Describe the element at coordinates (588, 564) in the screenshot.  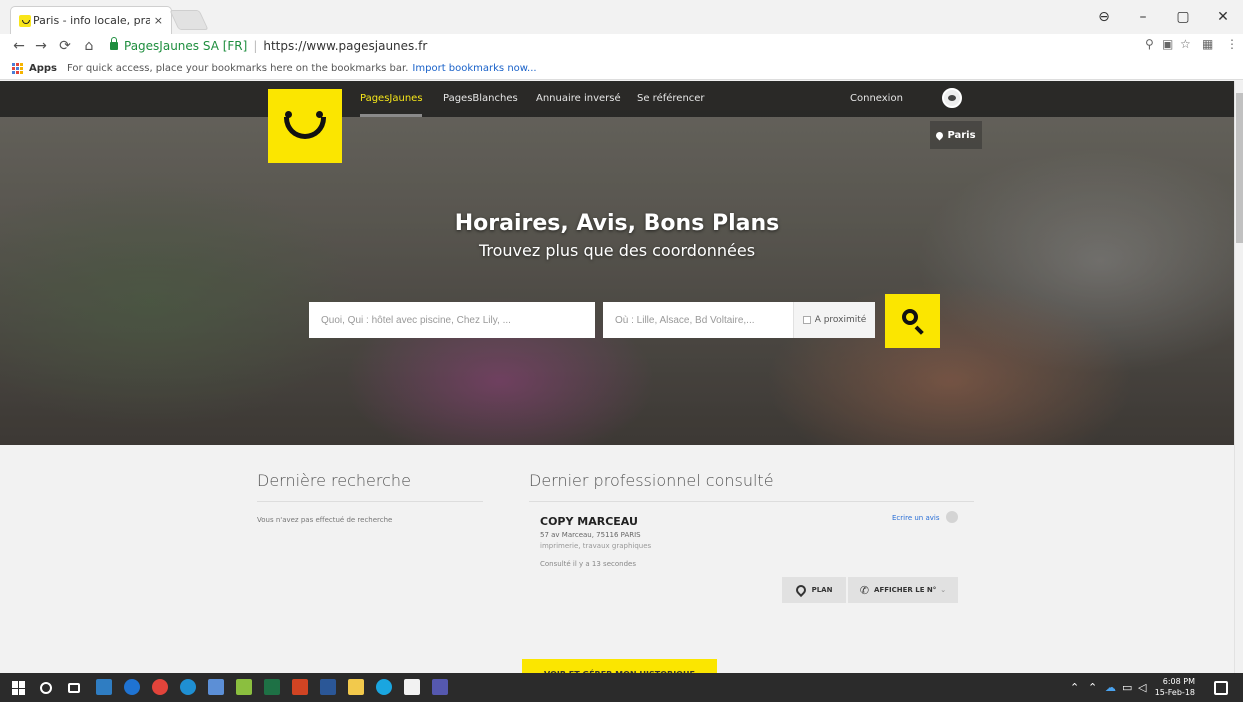
I see `consulted-time: Consulté il y a 13 secondes` at that location.